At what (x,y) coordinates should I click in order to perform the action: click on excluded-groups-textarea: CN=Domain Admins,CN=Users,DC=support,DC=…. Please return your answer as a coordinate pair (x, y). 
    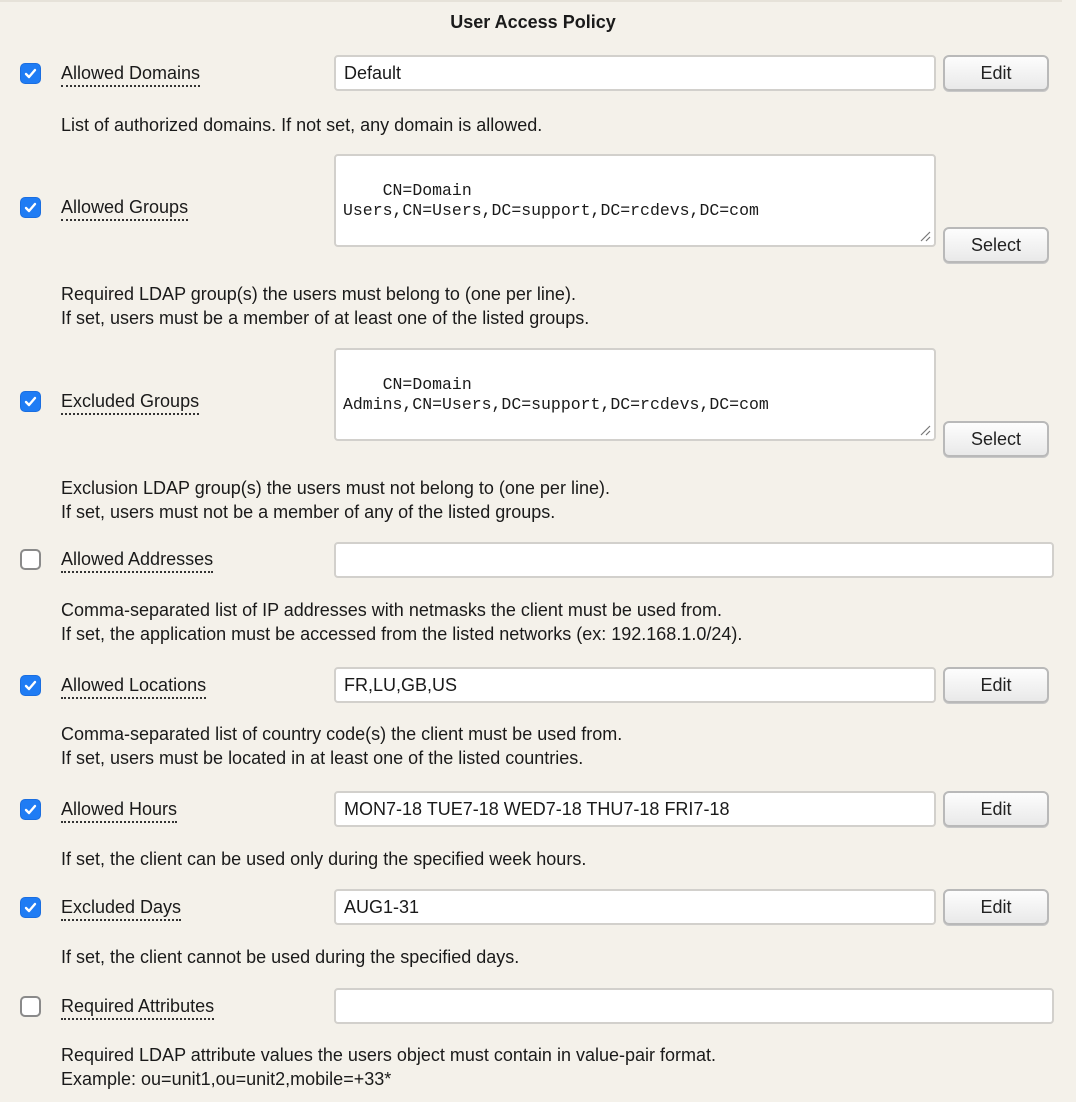
    Looking at the image, I should click on (635, 394).